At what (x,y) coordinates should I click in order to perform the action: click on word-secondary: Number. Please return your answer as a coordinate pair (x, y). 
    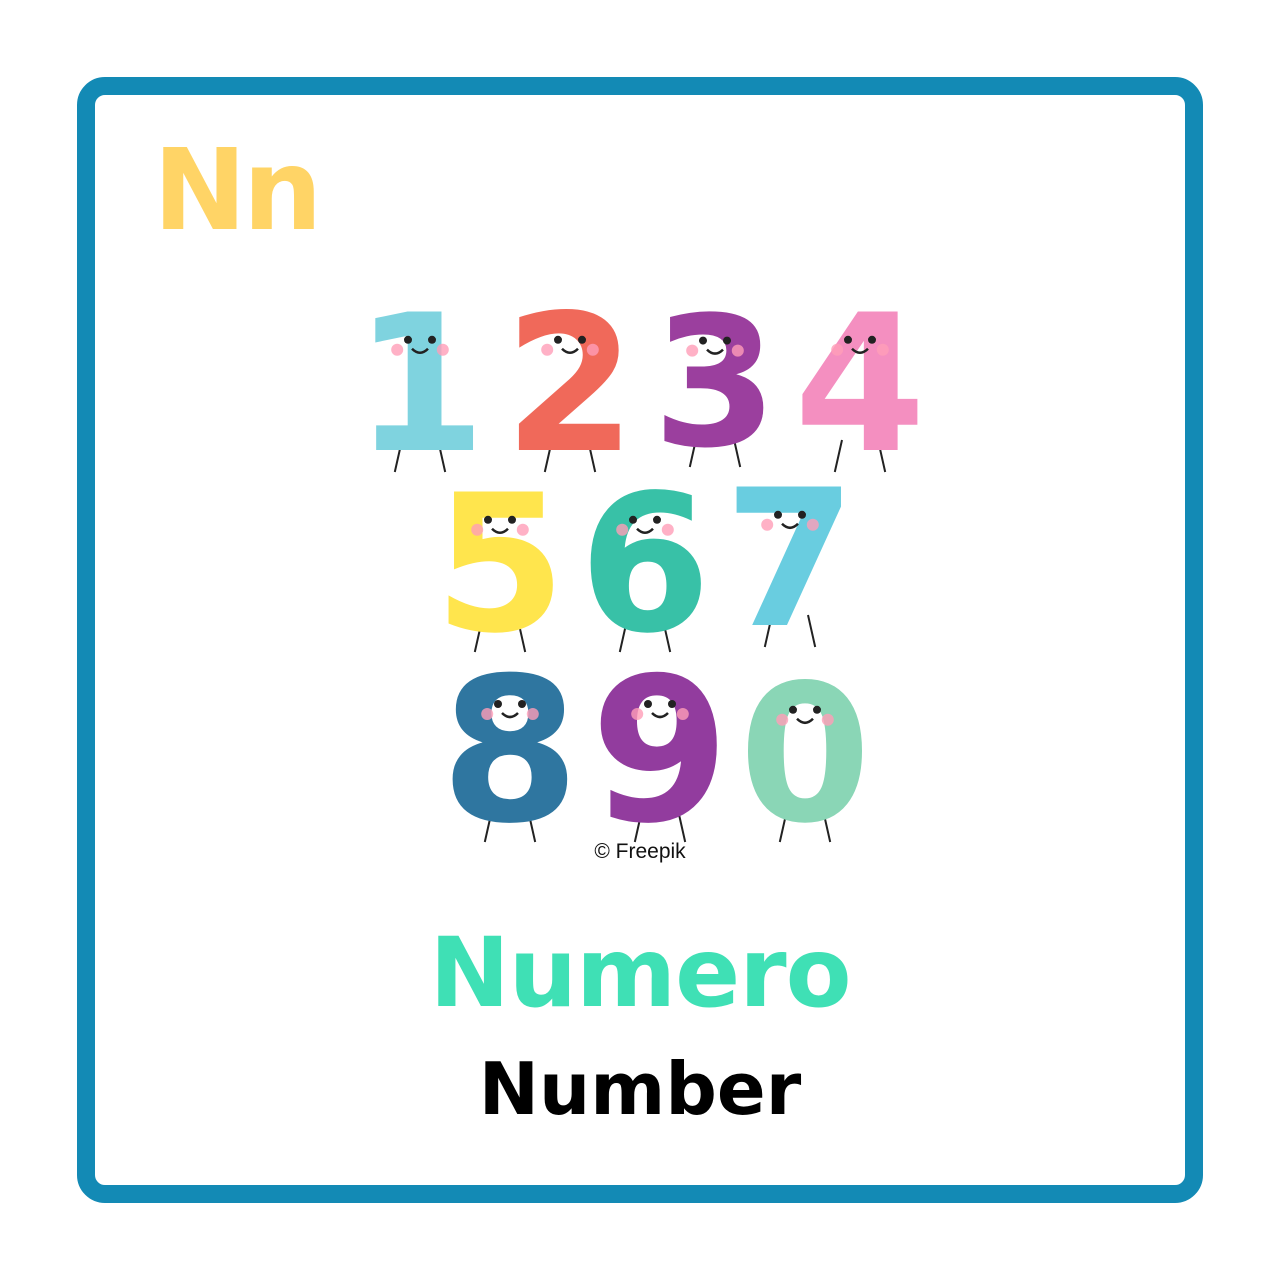
    Looking at the image, I should click on (640, 1089).